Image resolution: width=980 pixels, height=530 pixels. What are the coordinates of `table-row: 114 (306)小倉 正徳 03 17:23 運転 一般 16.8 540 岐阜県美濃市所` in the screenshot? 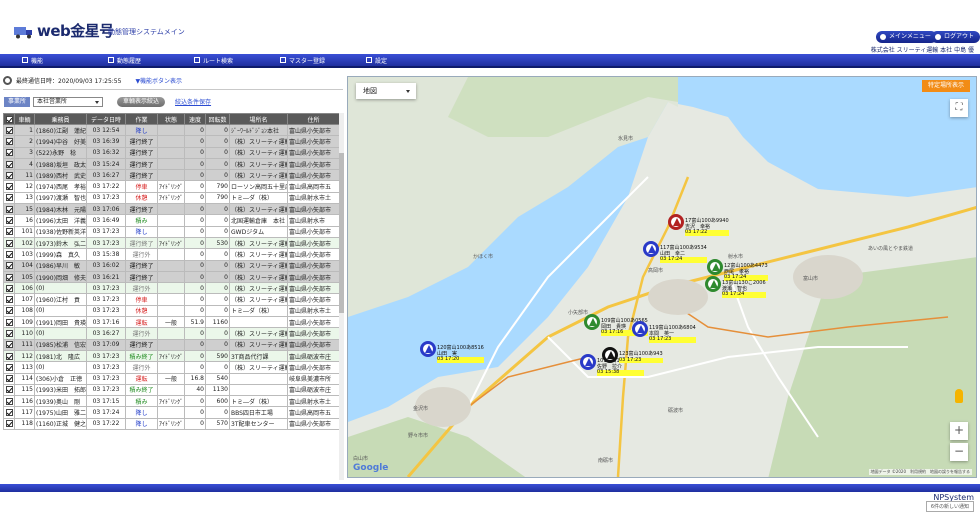 It's located at (171, 378).